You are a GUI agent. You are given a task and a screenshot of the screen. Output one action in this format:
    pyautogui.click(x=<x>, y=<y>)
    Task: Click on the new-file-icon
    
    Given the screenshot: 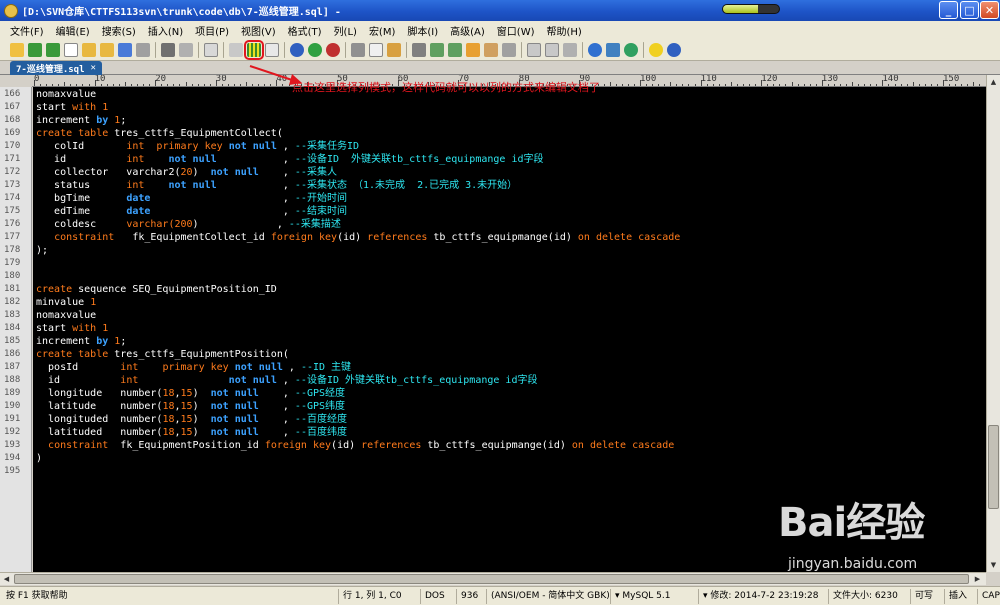 What is the action you would take?
    pyautogui.click(x=17, y=49)
    